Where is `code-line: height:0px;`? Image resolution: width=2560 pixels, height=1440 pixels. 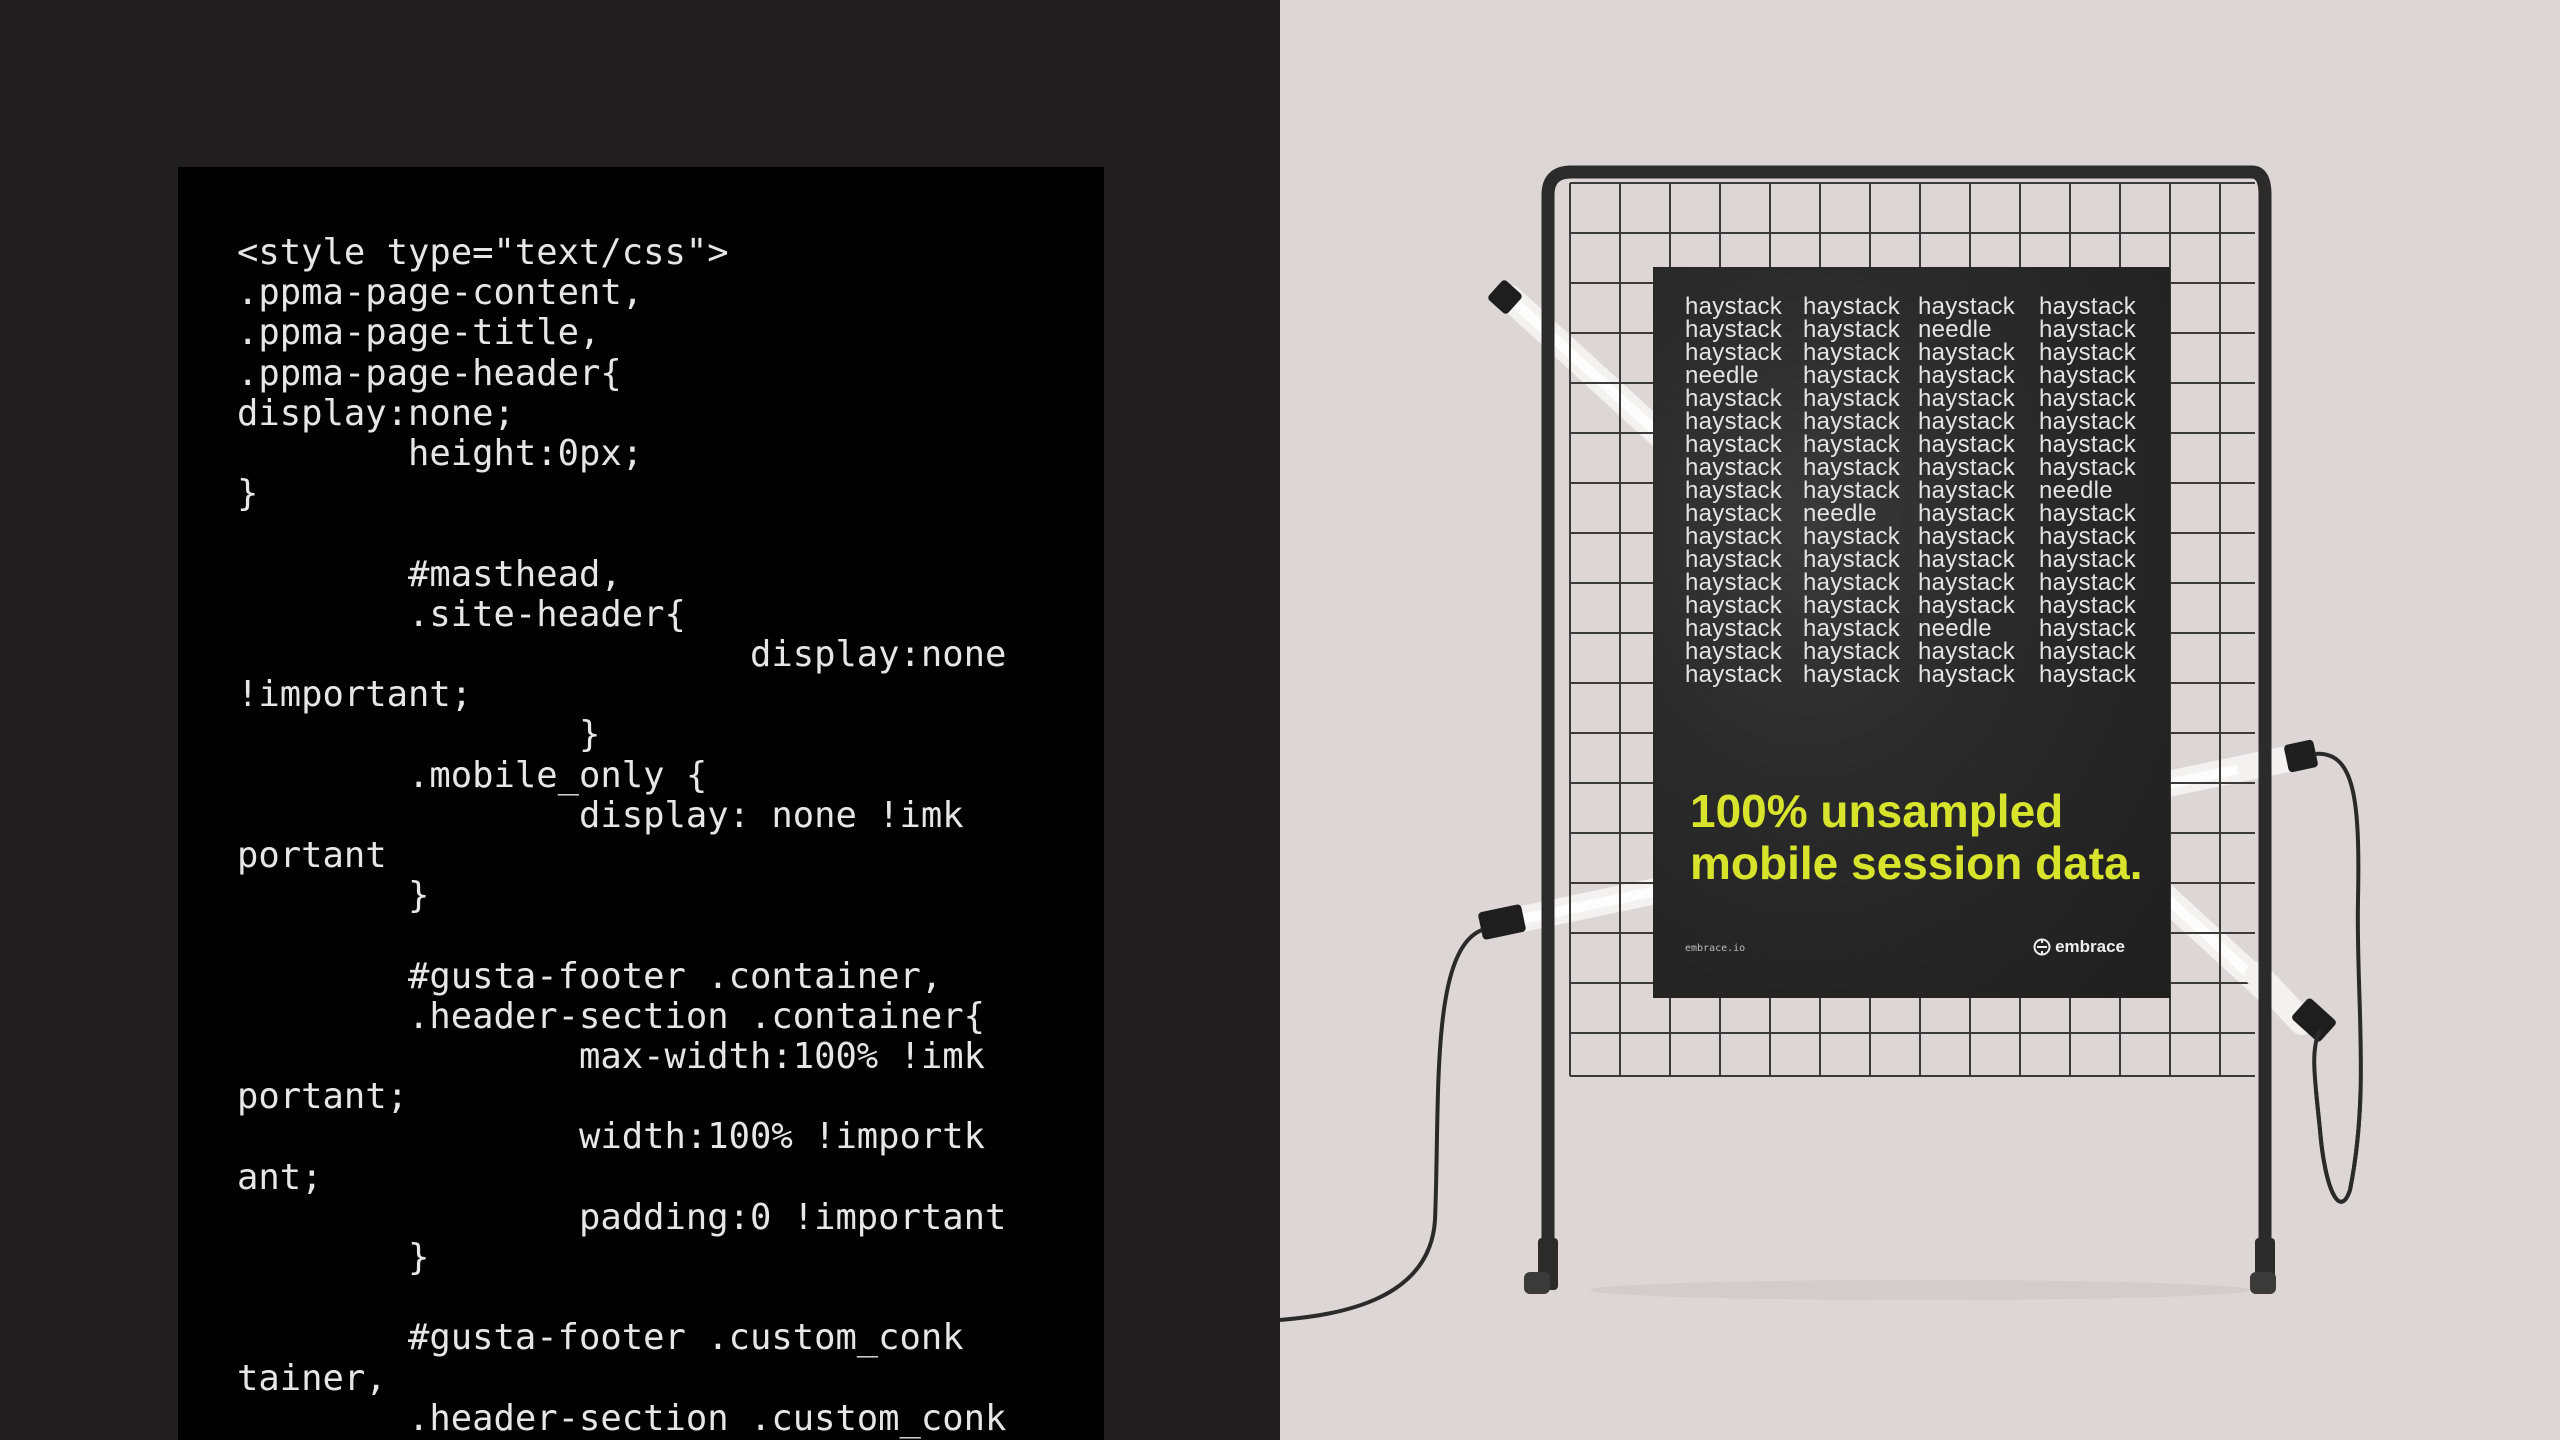
code-line: height:0px; is located at coordinates (440, 454).